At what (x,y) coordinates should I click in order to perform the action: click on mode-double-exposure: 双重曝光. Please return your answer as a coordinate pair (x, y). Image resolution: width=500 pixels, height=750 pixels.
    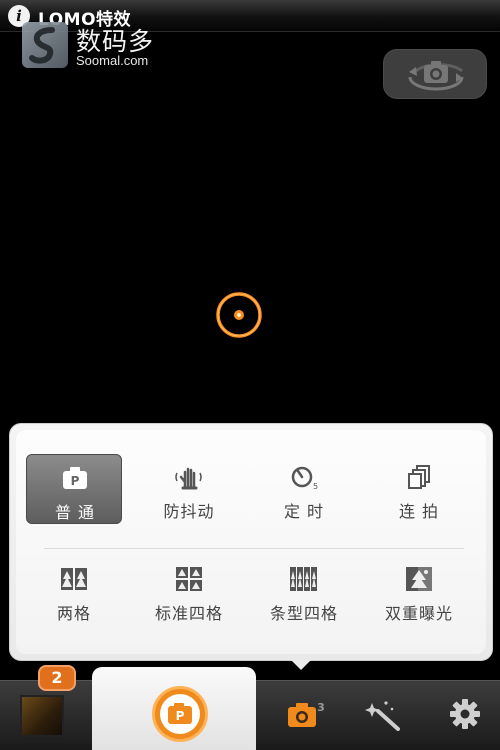
    Looking at the image, I should click on (419, 591).